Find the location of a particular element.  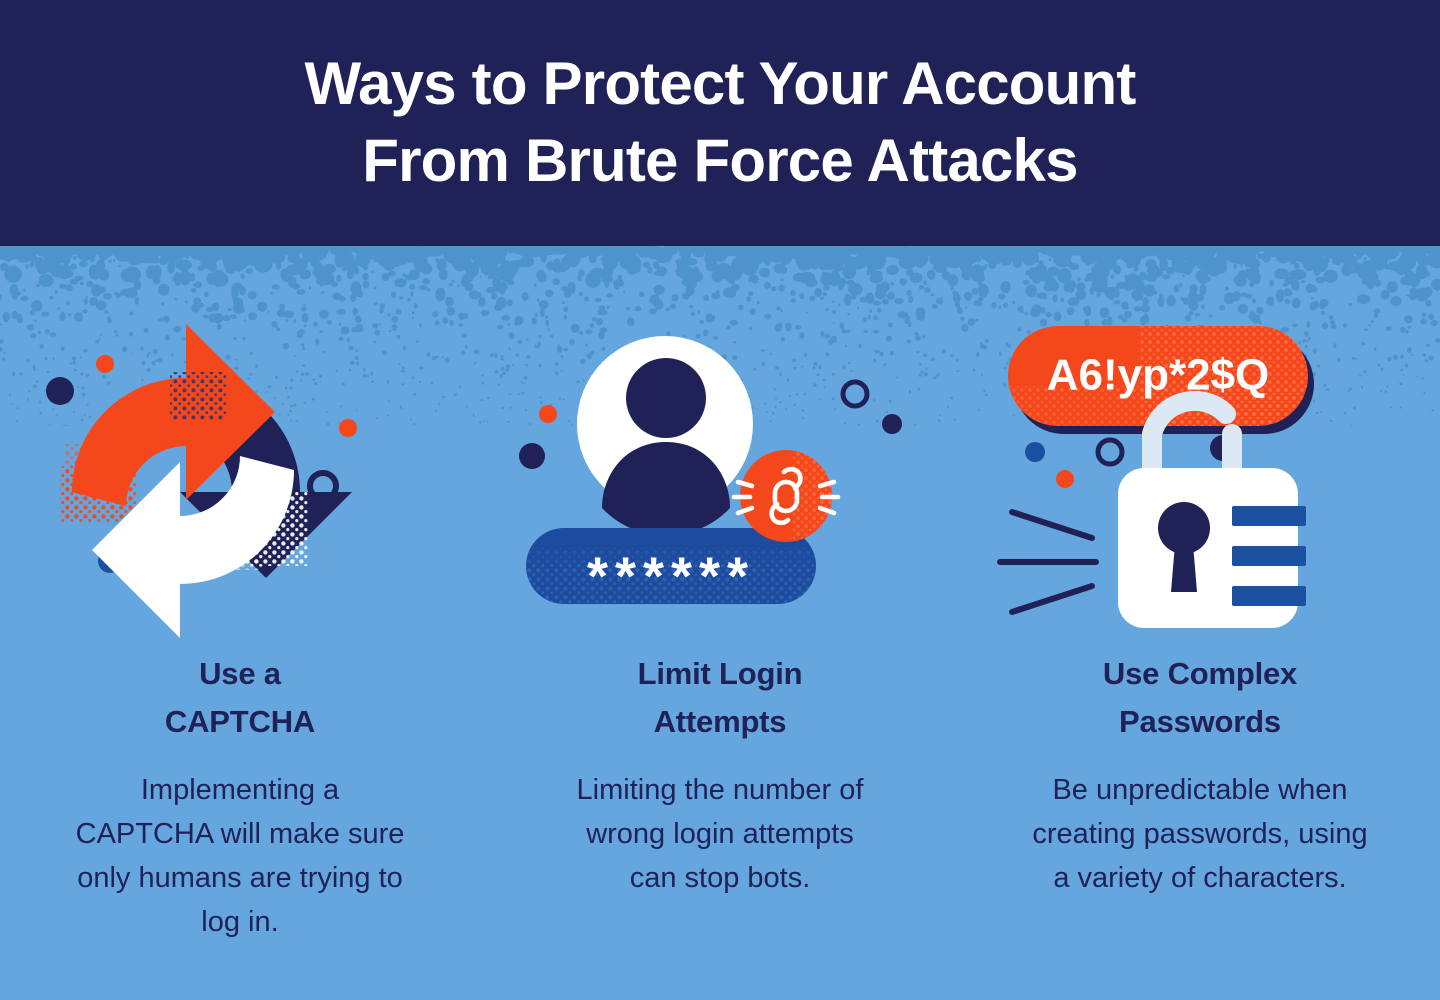

page-title-line-2: From Brute Force Attacks is located at coordinates (720, 160).